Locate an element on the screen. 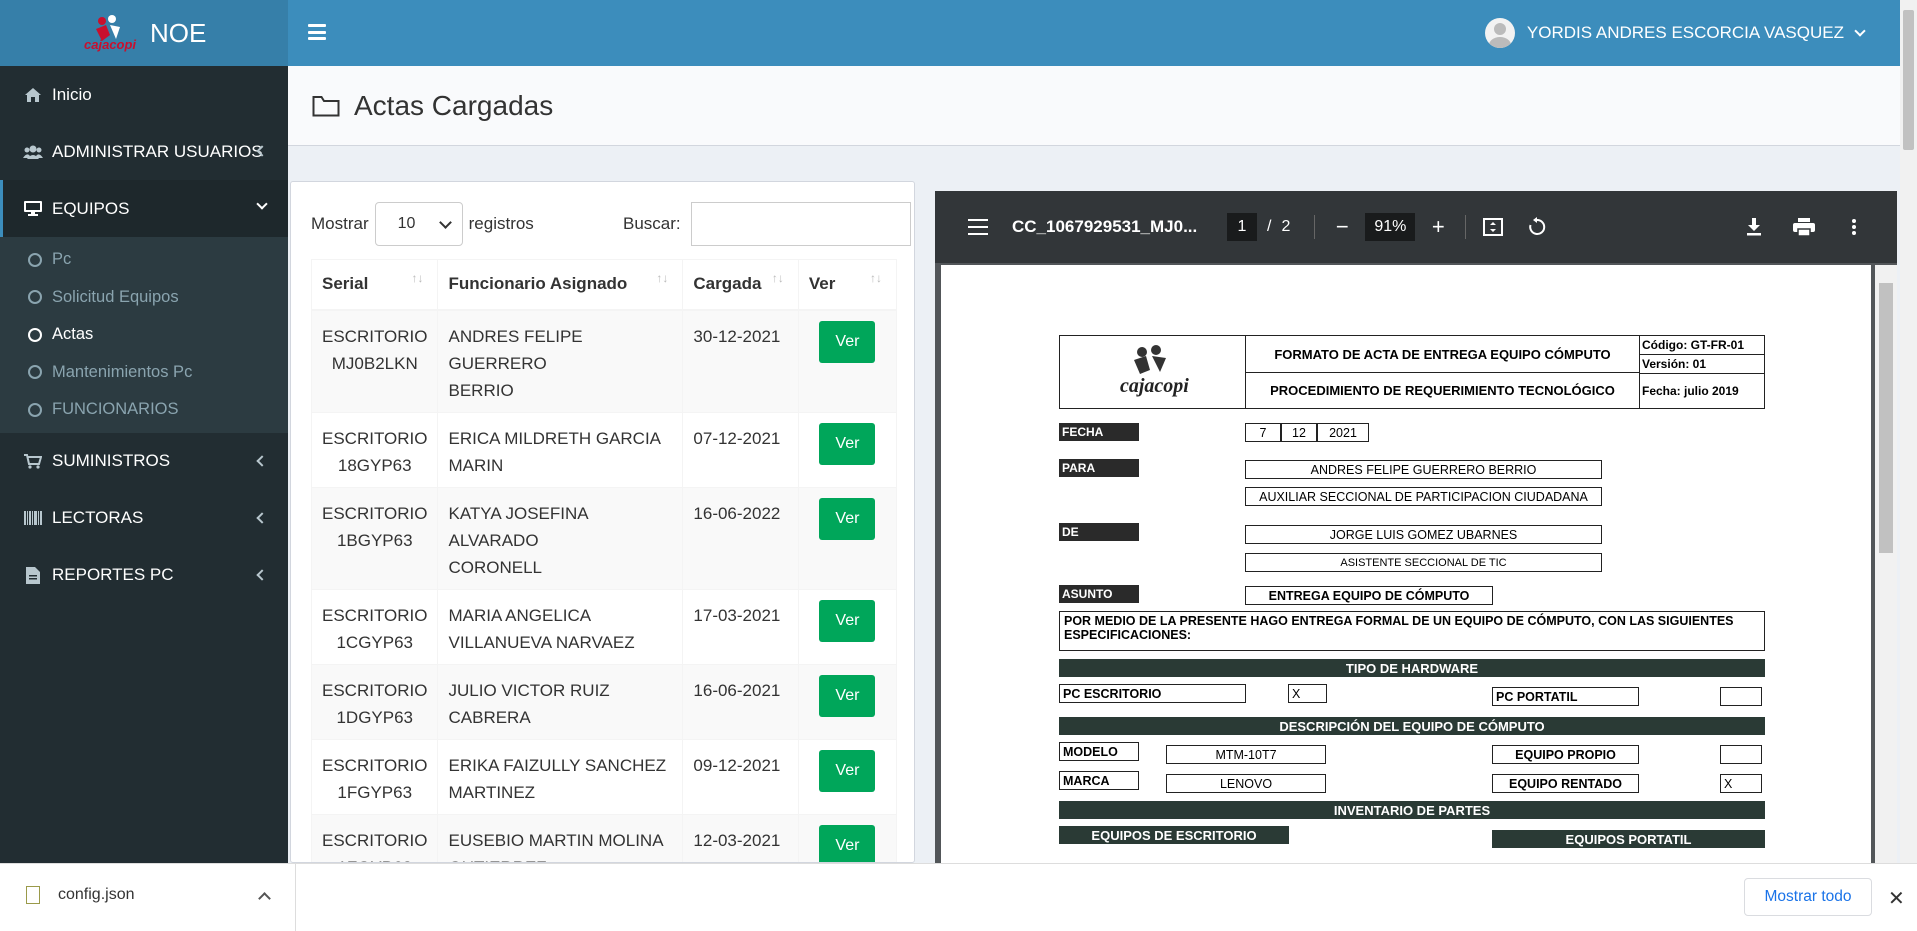 The image size is (1917, 931). field-marca: LENOVO is located at coordinates (1246, 783).